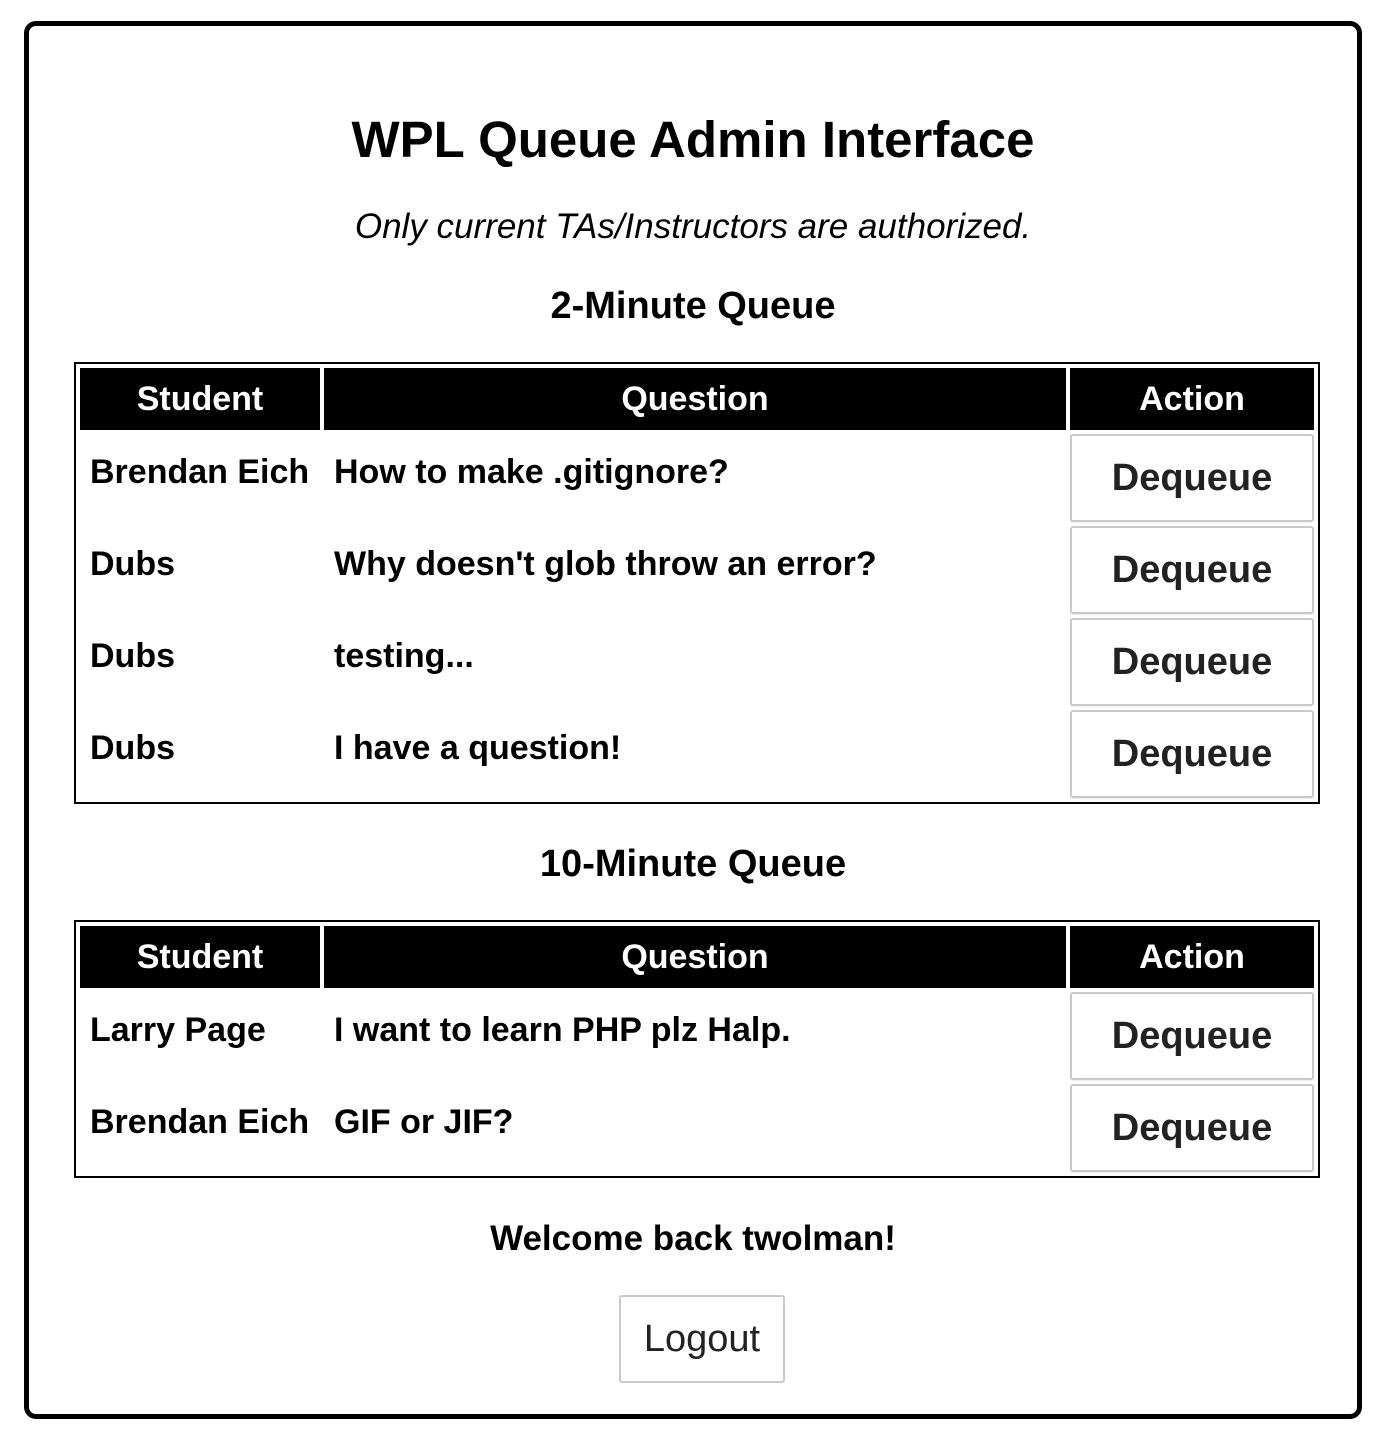 The image size is (1388, 1438). I want to click on table-row: Dubs I have a question! Dequeue, so click(697, 754).